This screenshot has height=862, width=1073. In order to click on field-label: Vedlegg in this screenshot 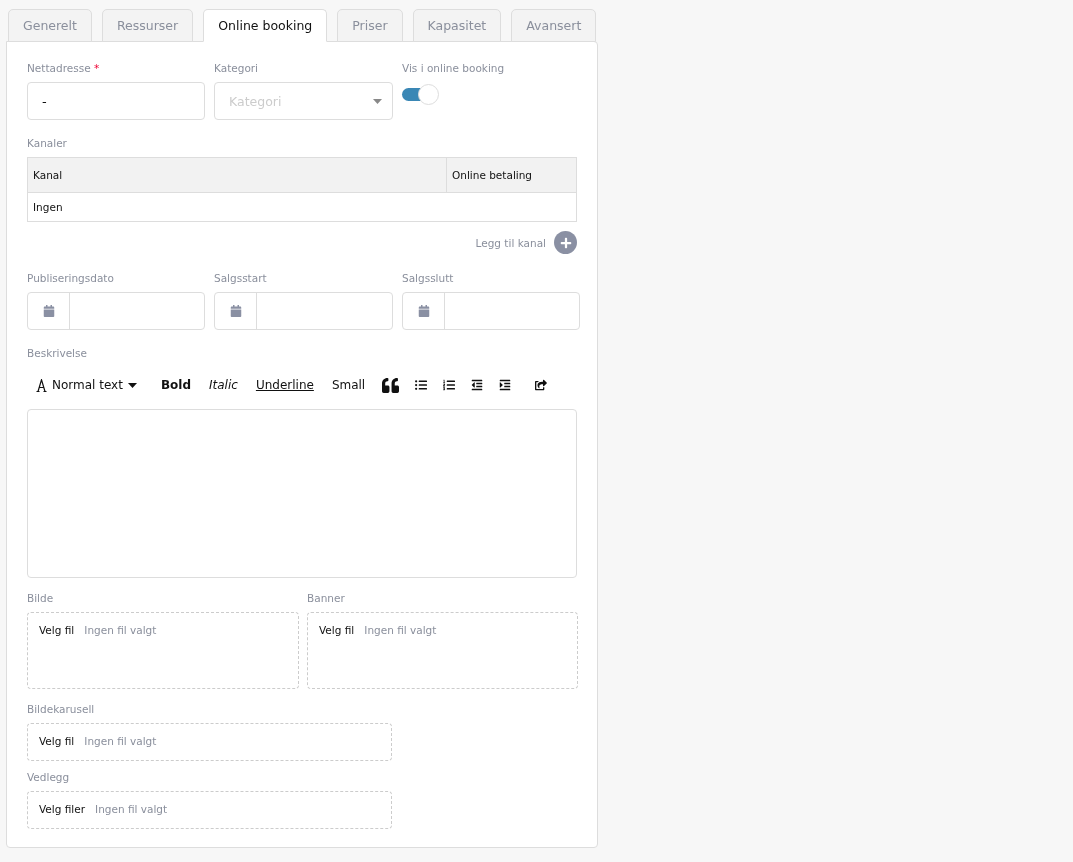, I will do `click(49, 777)`.